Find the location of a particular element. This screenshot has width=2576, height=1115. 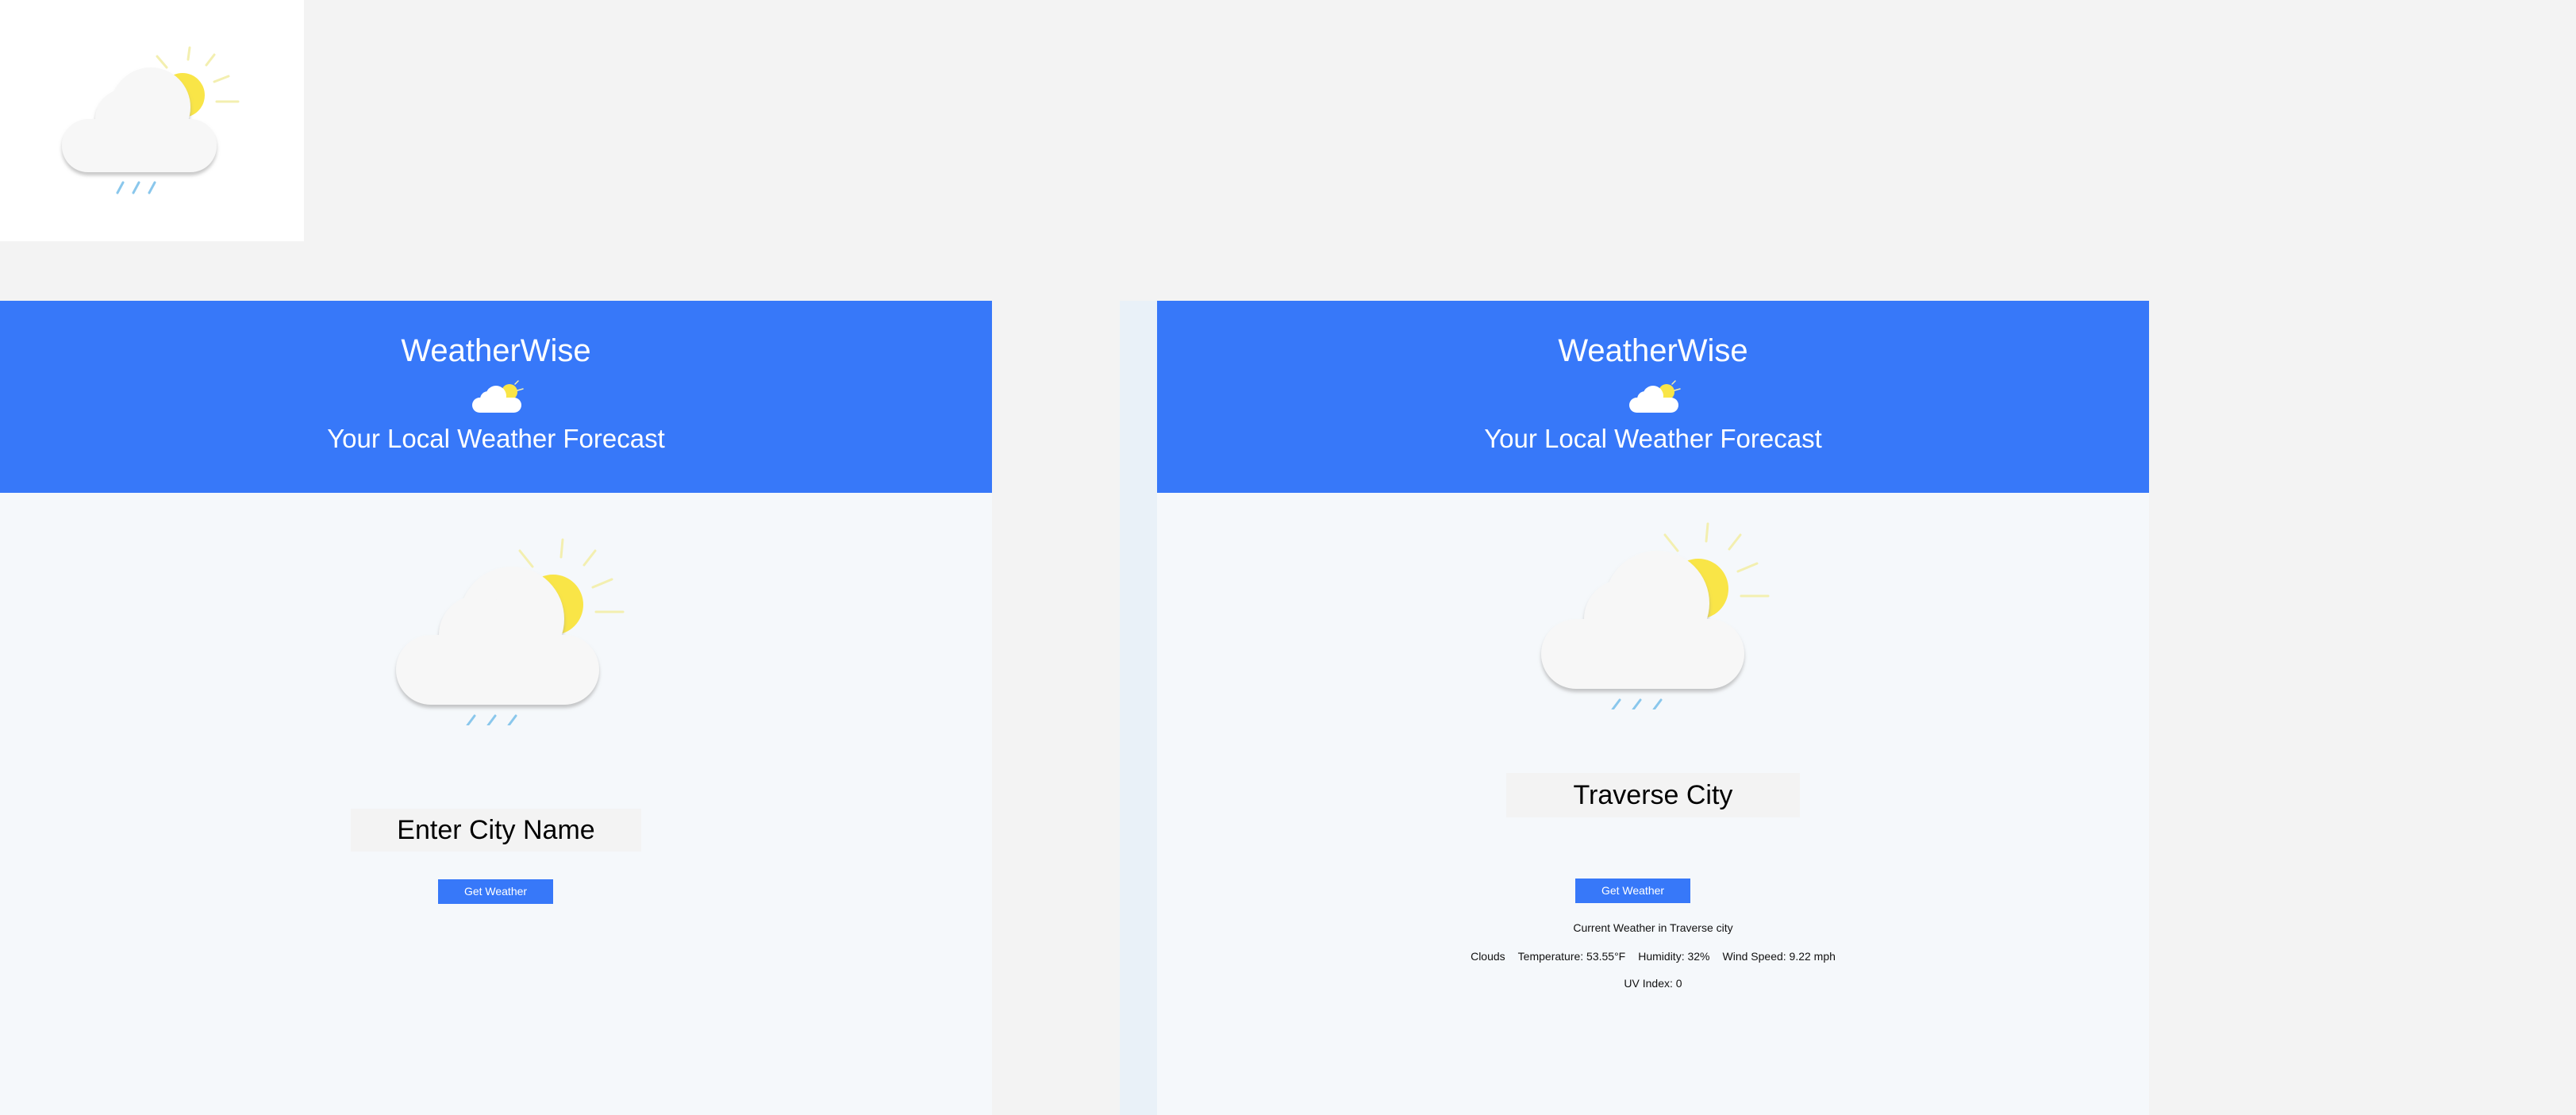

app-logo-tile is located at coordinates (152, 121).